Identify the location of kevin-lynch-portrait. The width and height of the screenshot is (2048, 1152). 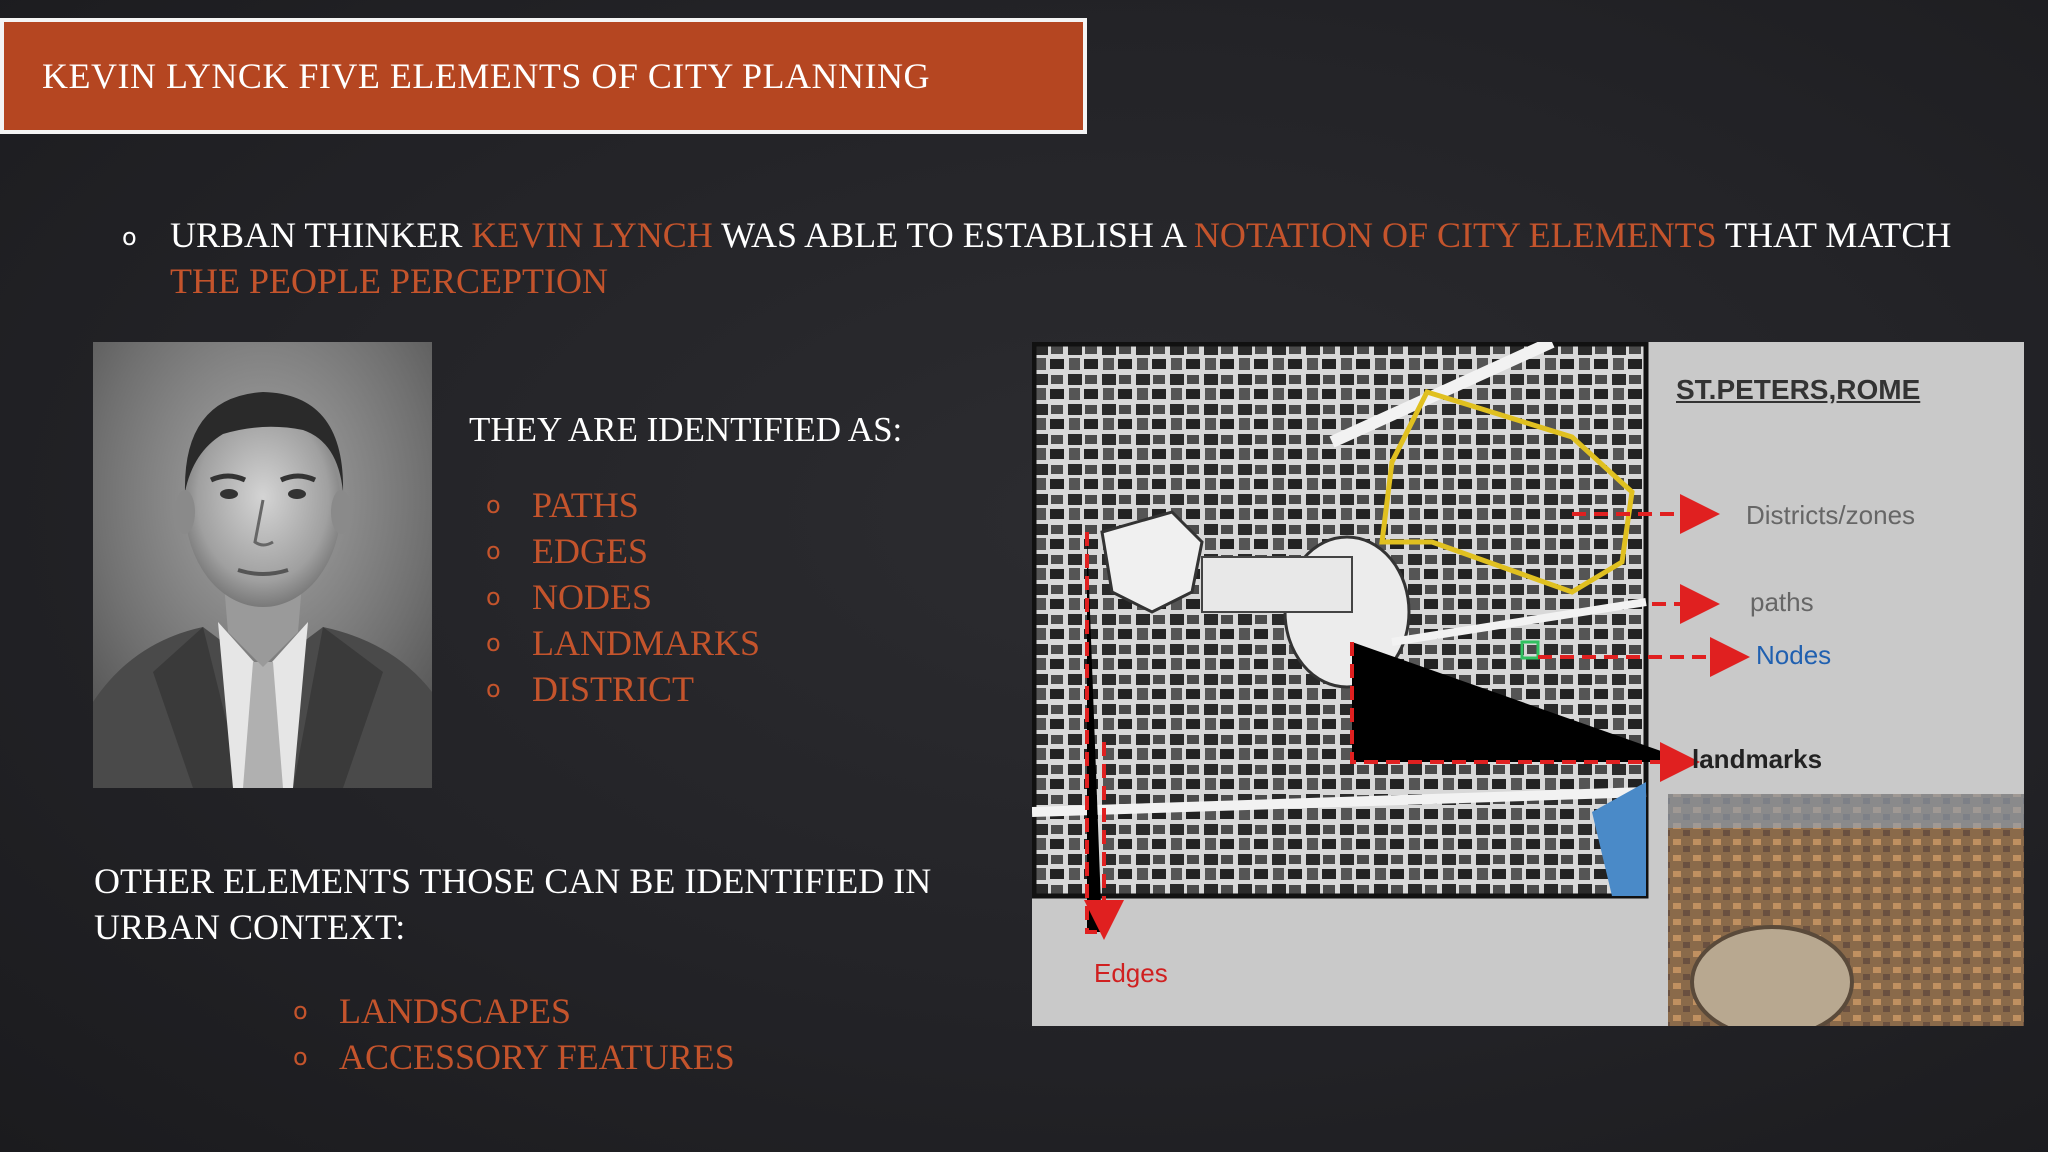
(262, 565).